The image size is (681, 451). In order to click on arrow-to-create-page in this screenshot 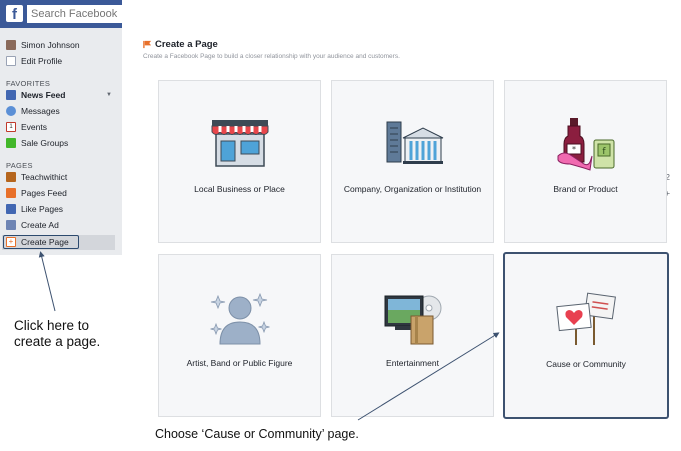, I will do `click(47, 281)`.